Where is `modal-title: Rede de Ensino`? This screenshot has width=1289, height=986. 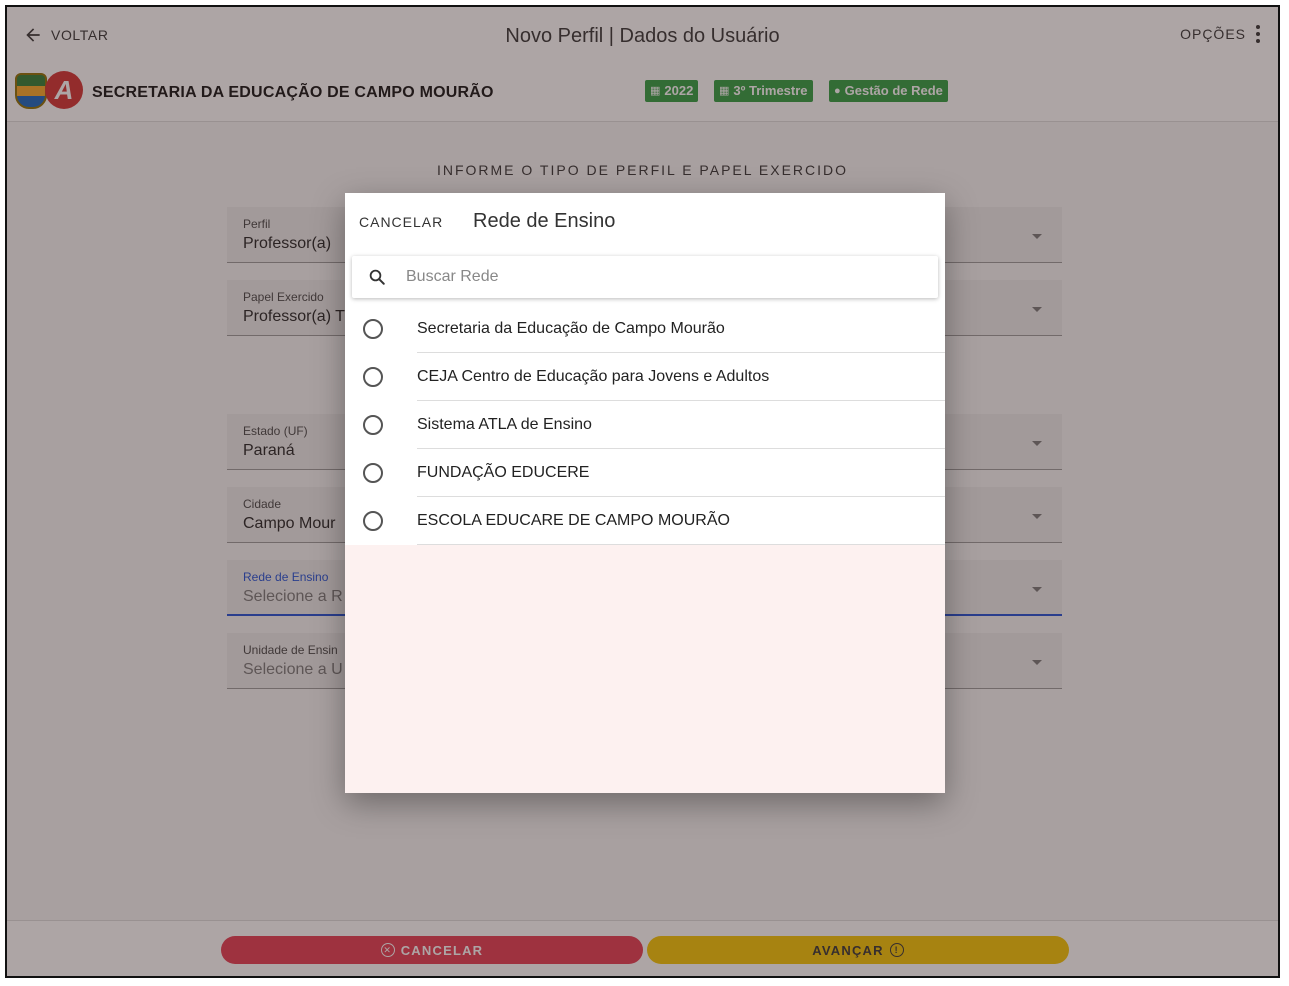
modal-title: Rede de Ensino is located at coordinates (544, 221).